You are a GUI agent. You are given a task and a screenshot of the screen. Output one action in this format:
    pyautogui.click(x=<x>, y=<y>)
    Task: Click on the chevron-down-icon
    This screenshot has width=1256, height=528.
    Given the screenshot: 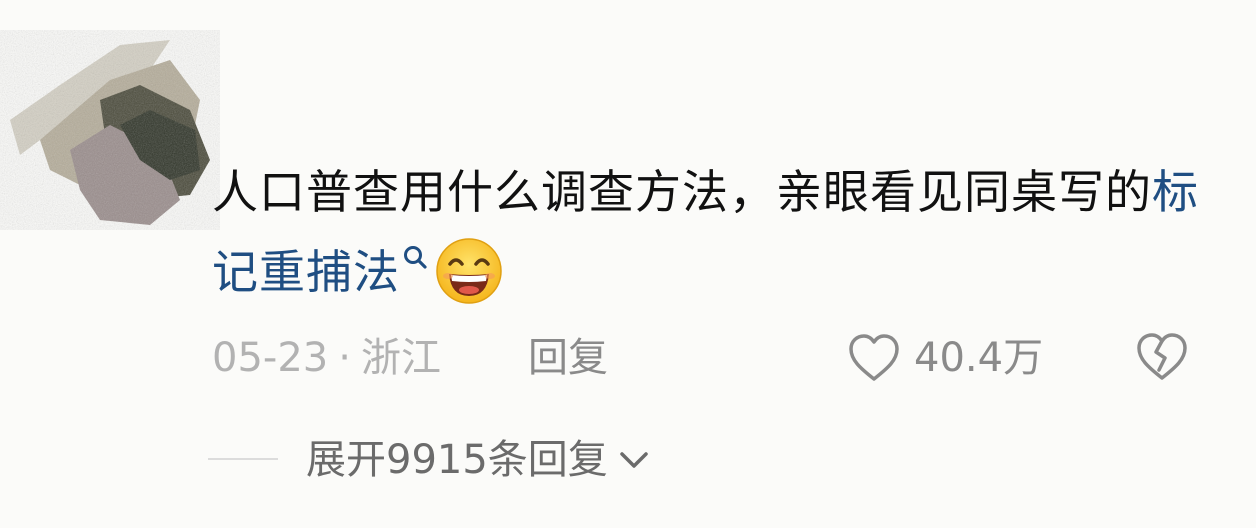 What is the action you would take?
    pyautogui.click(x=634, y=460)
    